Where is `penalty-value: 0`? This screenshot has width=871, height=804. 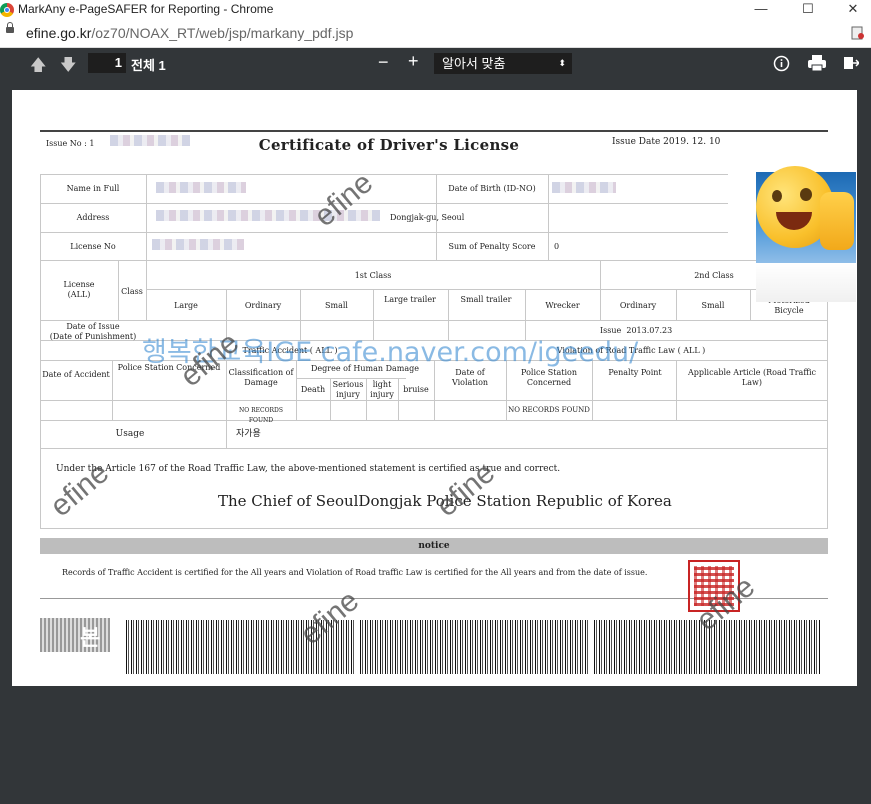 penalty-value: 0 is located at coordinates (557, 246).